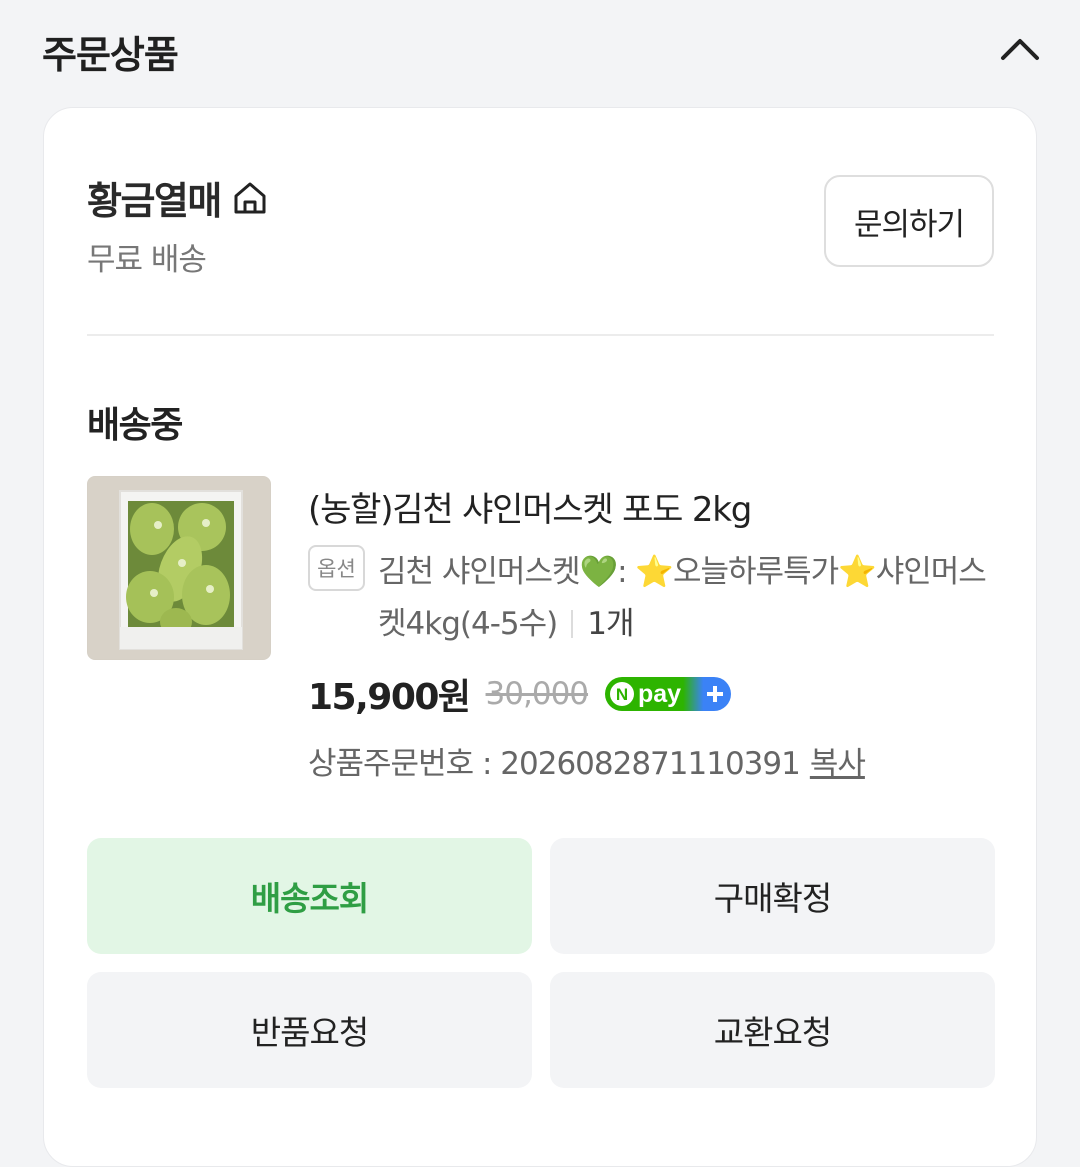 This screenshot has height=1167, width=1080. What do you see at coordinates (530, 506) in the screenshot?
I see `product-name: (농할)김천 샤인머스켓 포도 2kg` at bounding box center [530, 506].